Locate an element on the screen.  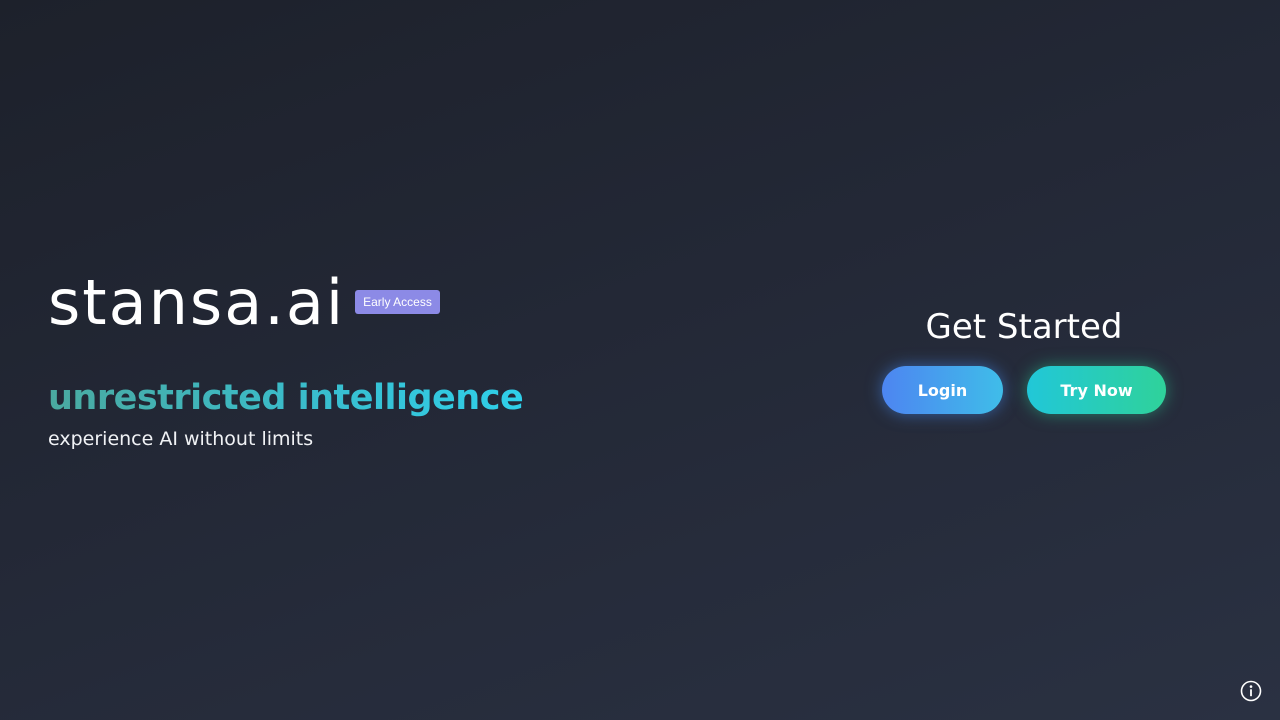
info-icon is located at coordinates (1251, 691).